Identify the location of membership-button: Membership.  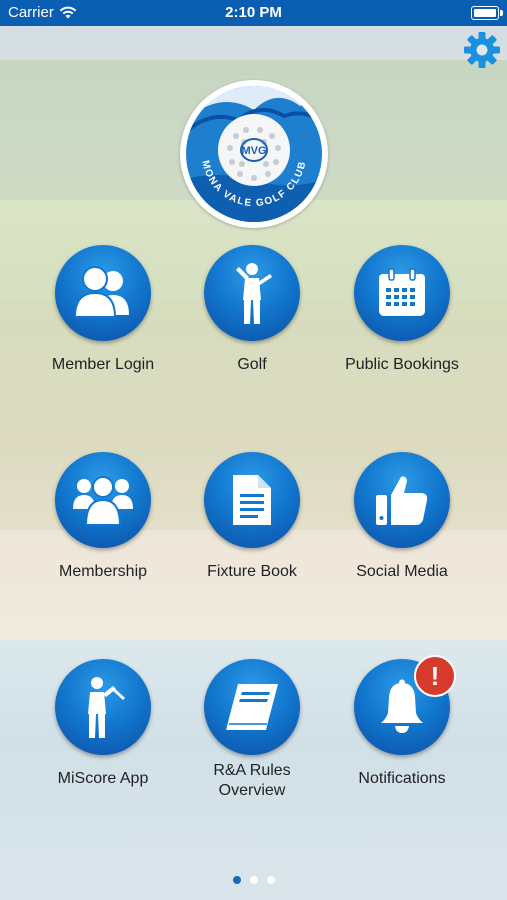
(103, 517).